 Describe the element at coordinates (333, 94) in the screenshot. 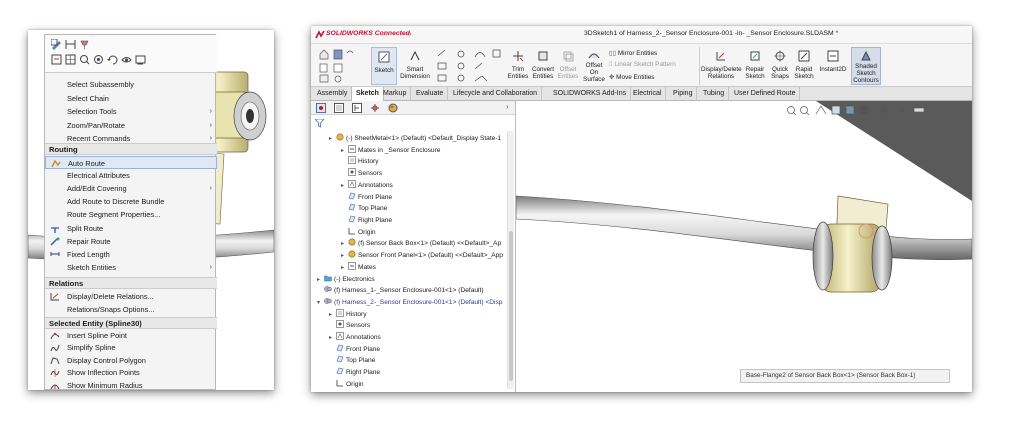

I see `tab-assembly: Assembly` at that location.